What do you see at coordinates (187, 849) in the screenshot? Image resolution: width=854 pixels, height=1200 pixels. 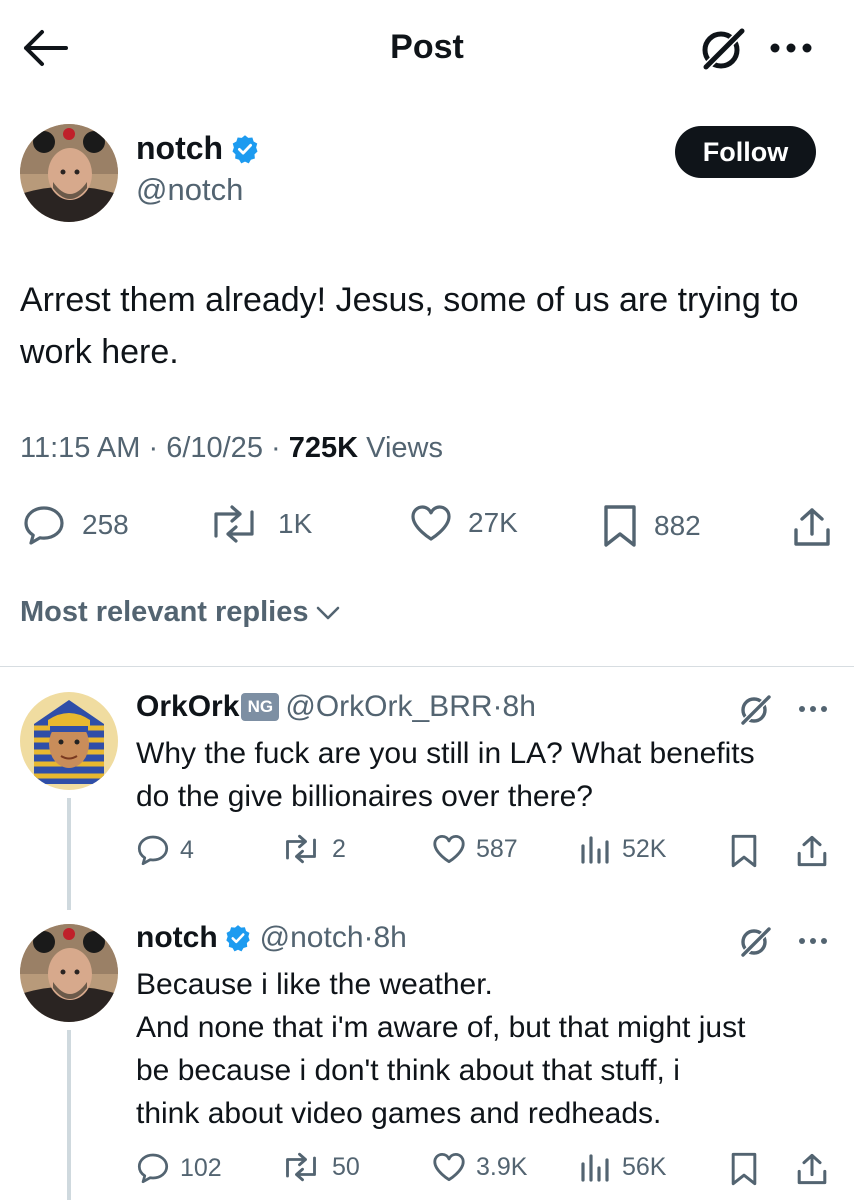 I see `reply-count: 4` at bounding box center [187, 849].